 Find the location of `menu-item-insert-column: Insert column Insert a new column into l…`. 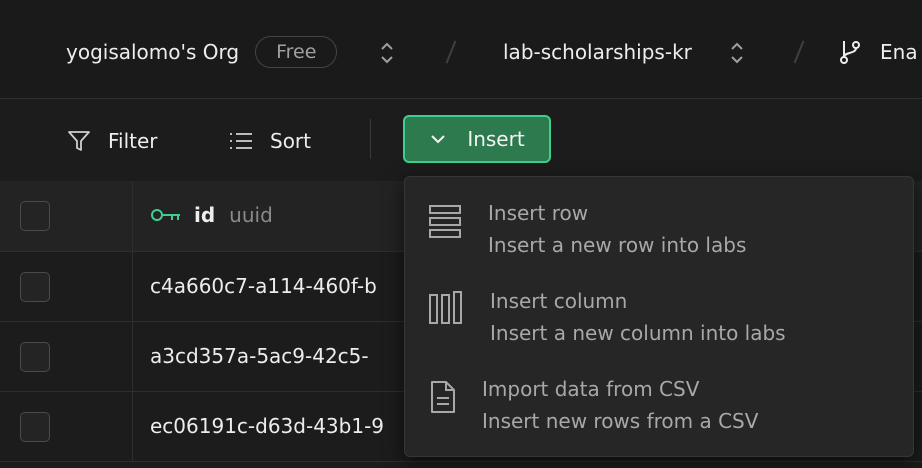

menu-item-insert-column: Insert column Insert a new column into l… is located at coordinates (659, 317).